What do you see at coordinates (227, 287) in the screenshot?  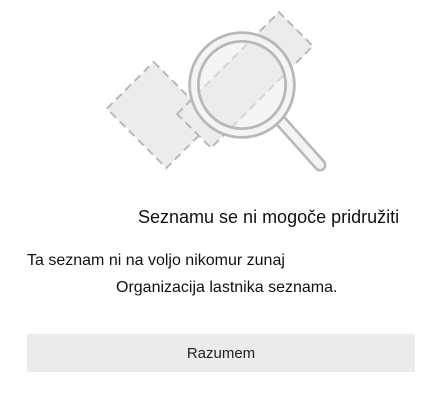 I see `dialog-message-line-2: Organizacija lastnika seznama.` at bounding box center [227, 287].